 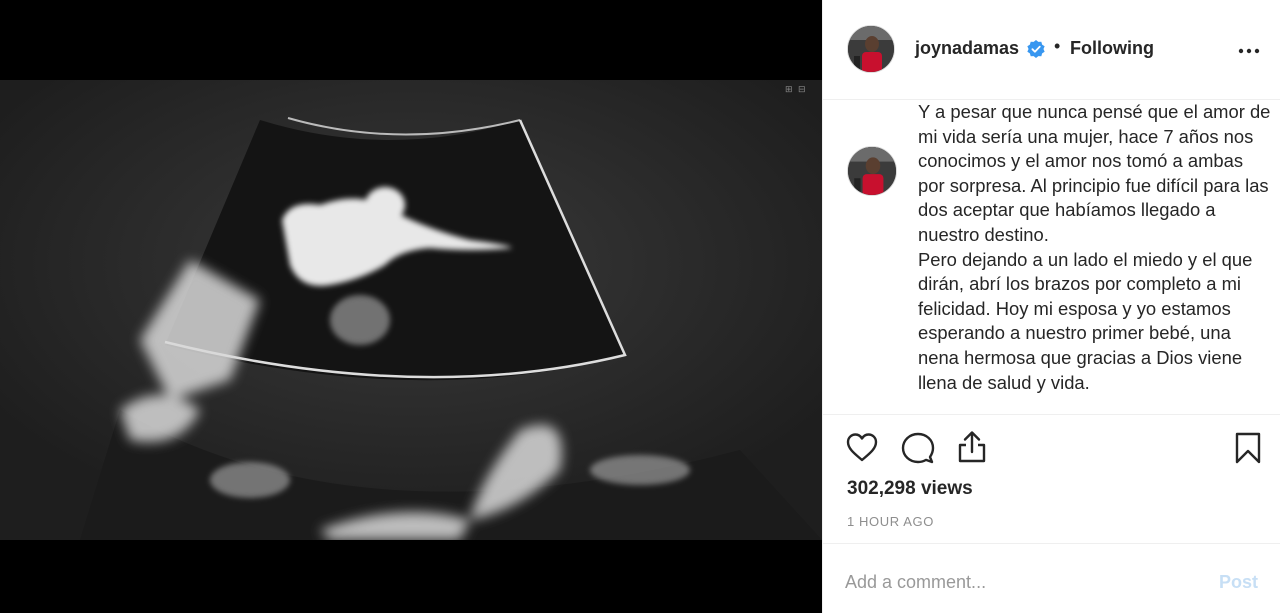 I want to click on heart-icon, so click(x=862, y=448).